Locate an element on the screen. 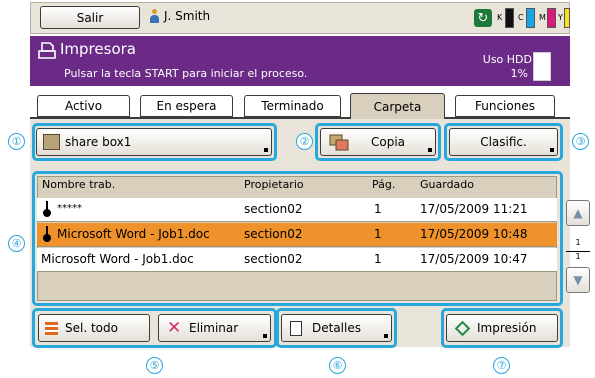 Image resolution: width=595 pixels, height=378 pixels. tab-activo: Activo is located at coordinates (83, 106).